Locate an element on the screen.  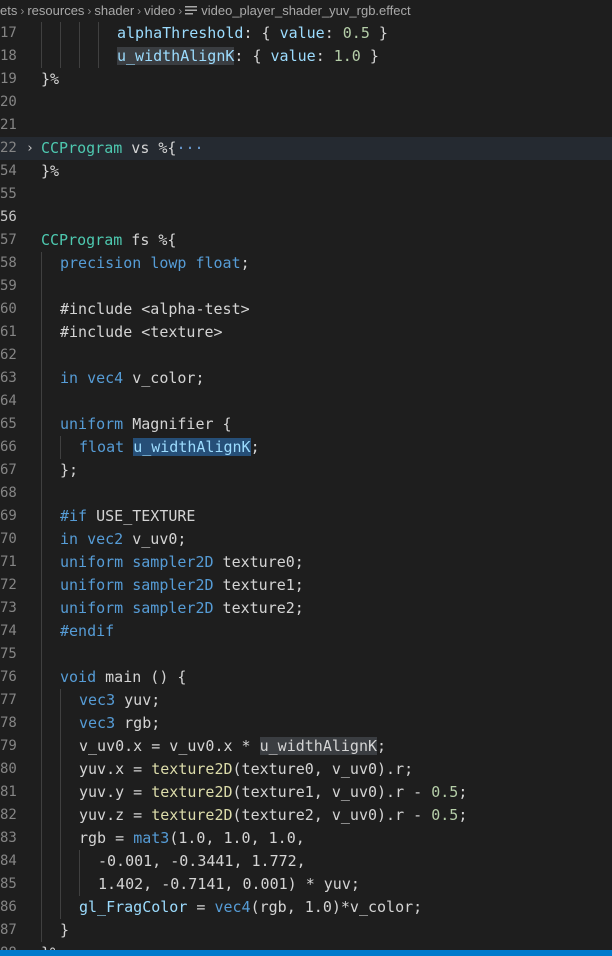
code-line: 21 is located at coordinates (306, 125).